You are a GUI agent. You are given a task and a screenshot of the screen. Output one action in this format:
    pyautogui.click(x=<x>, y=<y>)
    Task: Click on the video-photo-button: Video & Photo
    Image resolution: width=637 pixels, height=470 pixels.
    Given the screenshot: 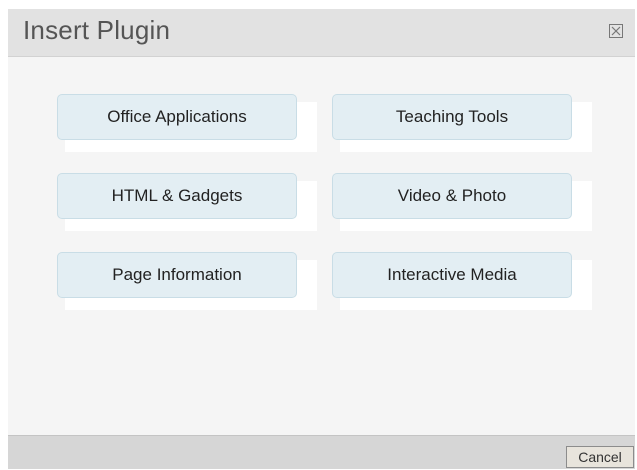 What is the action you would take?
    pyautogui.click(x=452, y=196)
    